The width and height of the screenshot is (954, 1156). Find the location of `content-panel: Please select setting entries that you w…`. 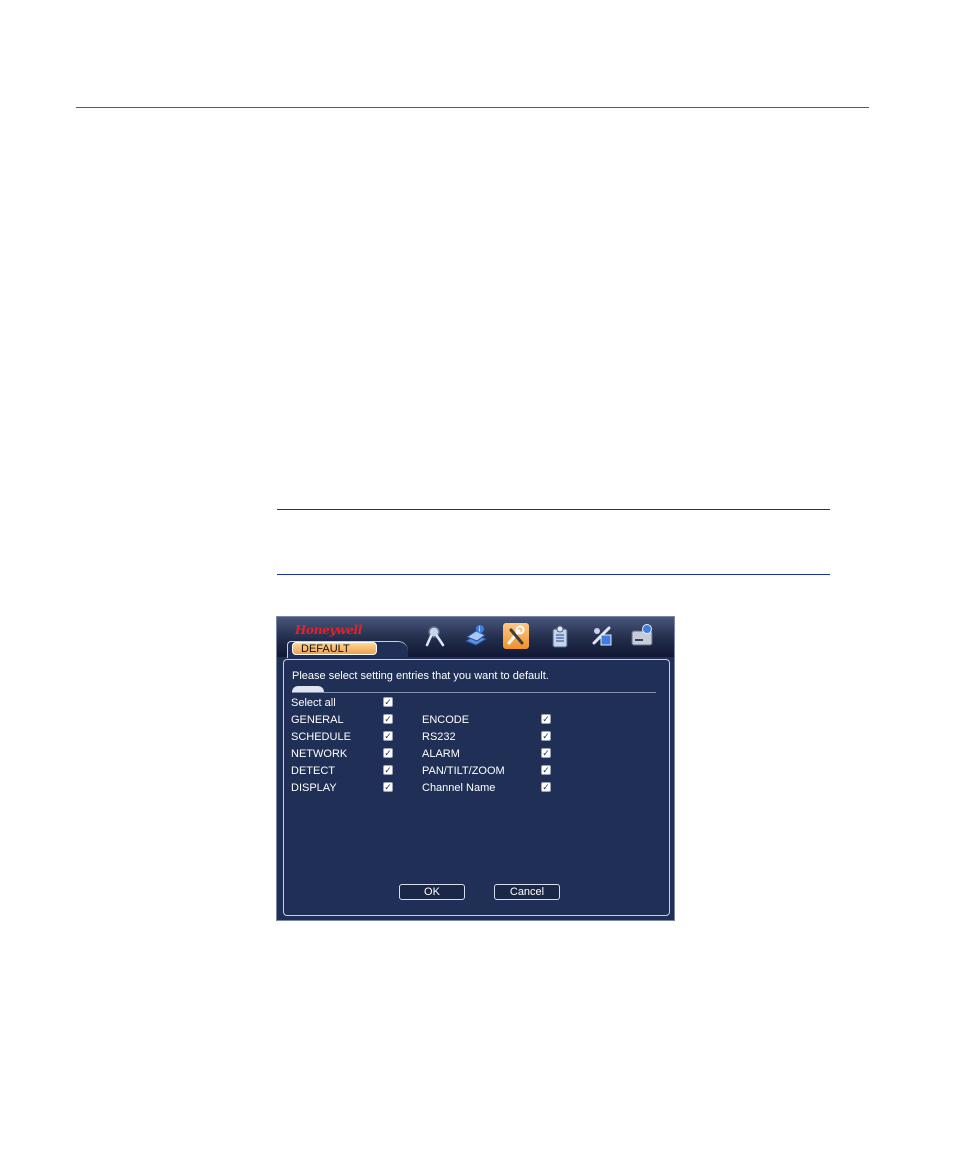

content-panel: Please select setting entries that you w… is located at coordinates (476, 787).